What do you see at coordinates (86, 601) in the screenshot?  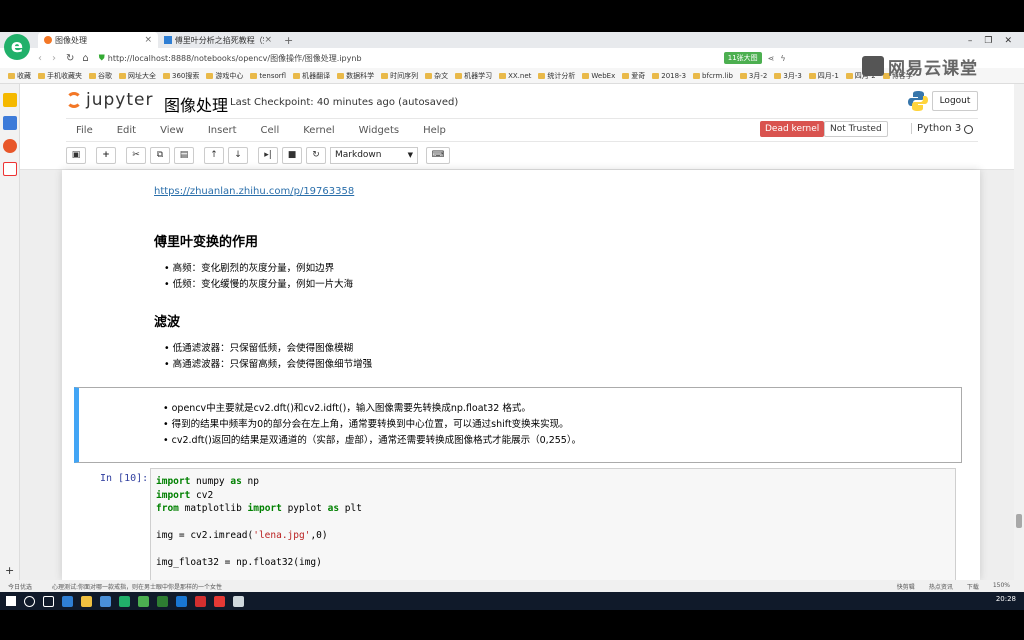 I see `explorer-icon` at bounding box center [86, 601].